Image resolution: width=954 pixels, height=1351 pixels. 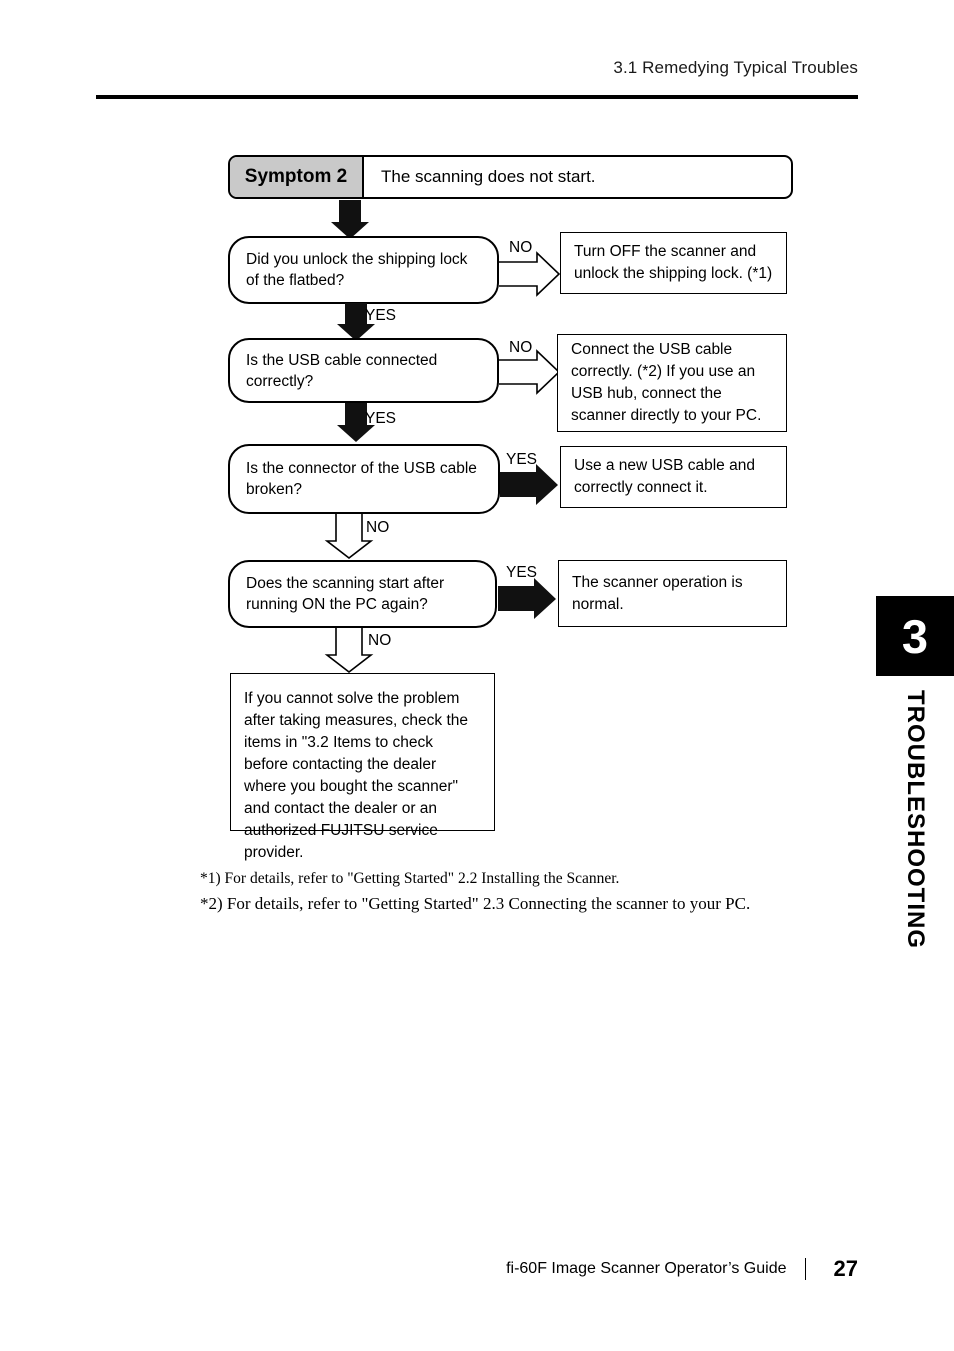 I want to click on flow-branch-label-2-side: NO, so click(x=521, y=347).